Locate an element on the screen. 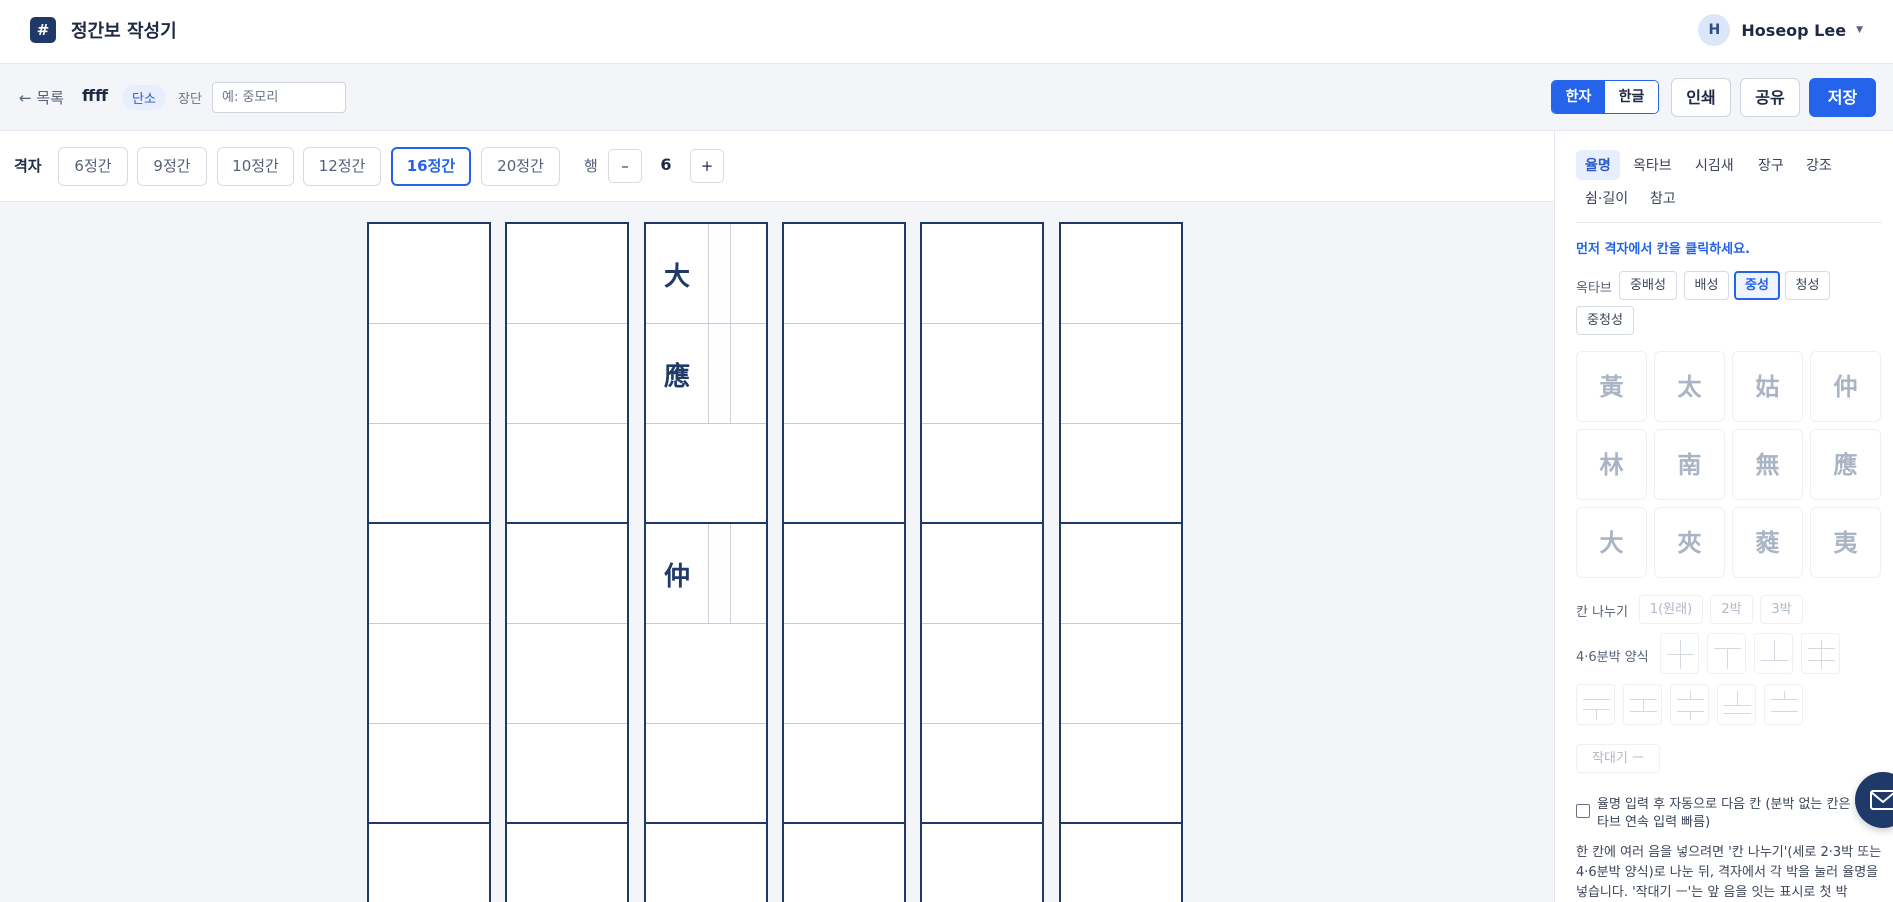 This screenshot has width=1893, height=902. tab-rest-length: 쉼·길이 is located at coordinates (1606, 198).